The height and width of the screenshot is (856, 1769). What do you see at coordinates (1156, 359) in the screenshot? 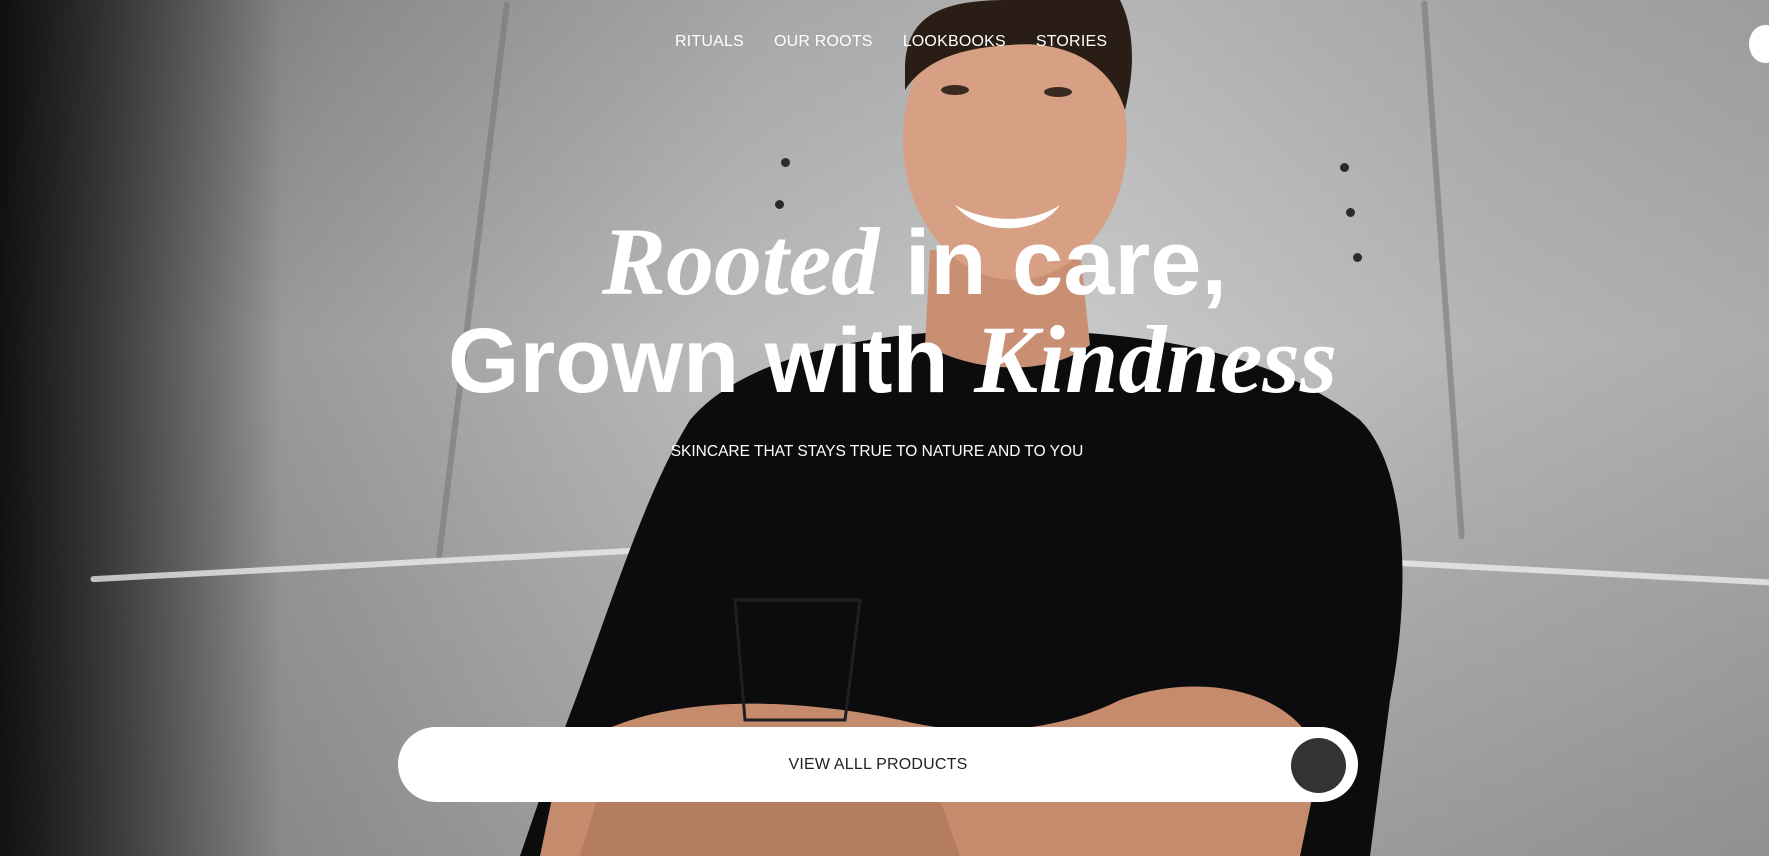
I see `headline-italic-kindness: Kindness` at bounding box center [1156, 359].